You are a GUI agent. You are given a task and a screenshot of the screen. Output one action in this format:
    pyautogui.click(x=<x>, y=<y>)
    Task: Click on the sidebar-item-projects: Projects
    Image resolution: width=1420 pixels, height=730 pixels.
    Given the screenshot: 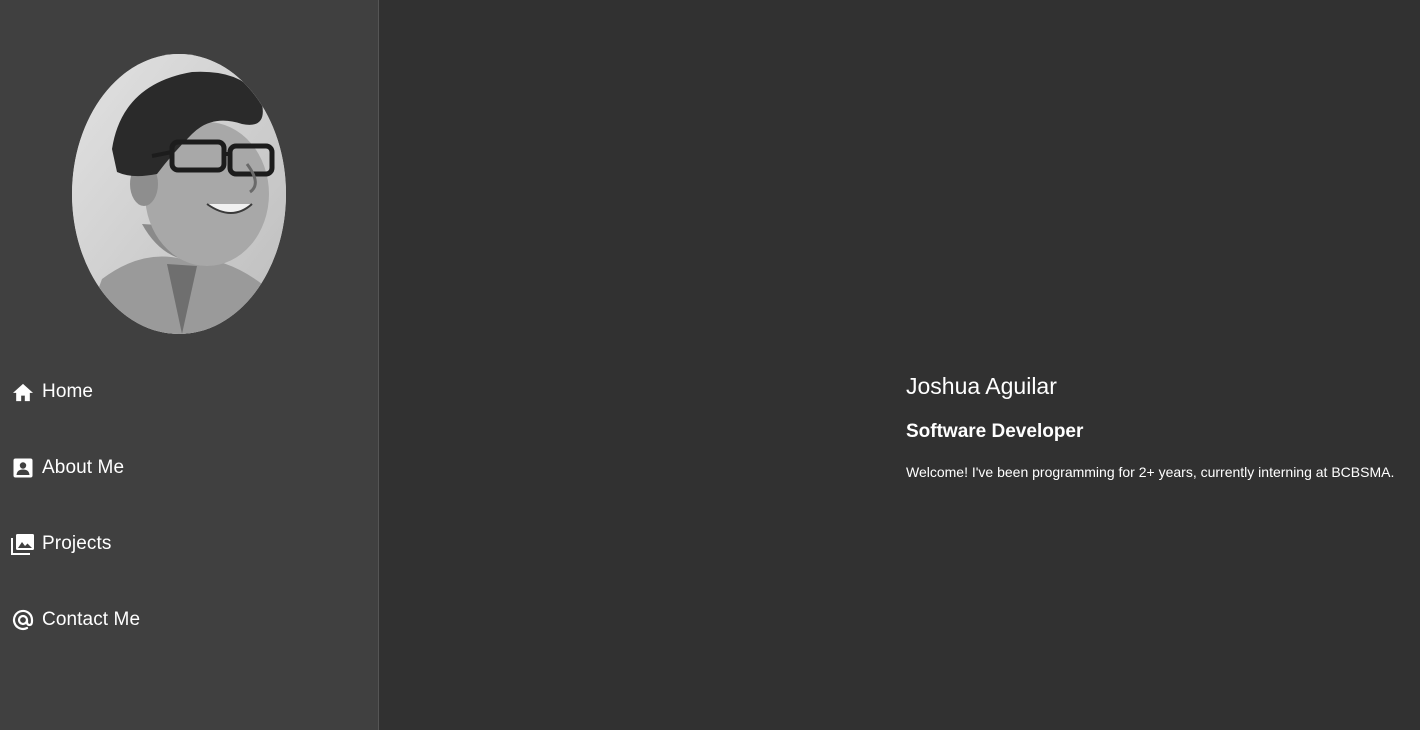 What is the action you would take?
    pyautogui.click(x=60, y=544)
    